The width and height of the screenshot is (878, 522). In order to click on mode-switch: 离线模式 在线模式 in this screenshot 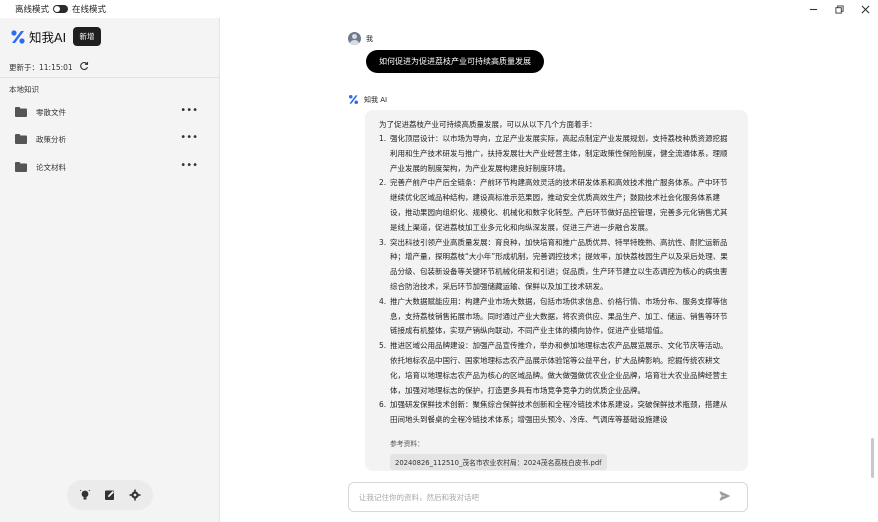, I will do `click(53, 9)`.